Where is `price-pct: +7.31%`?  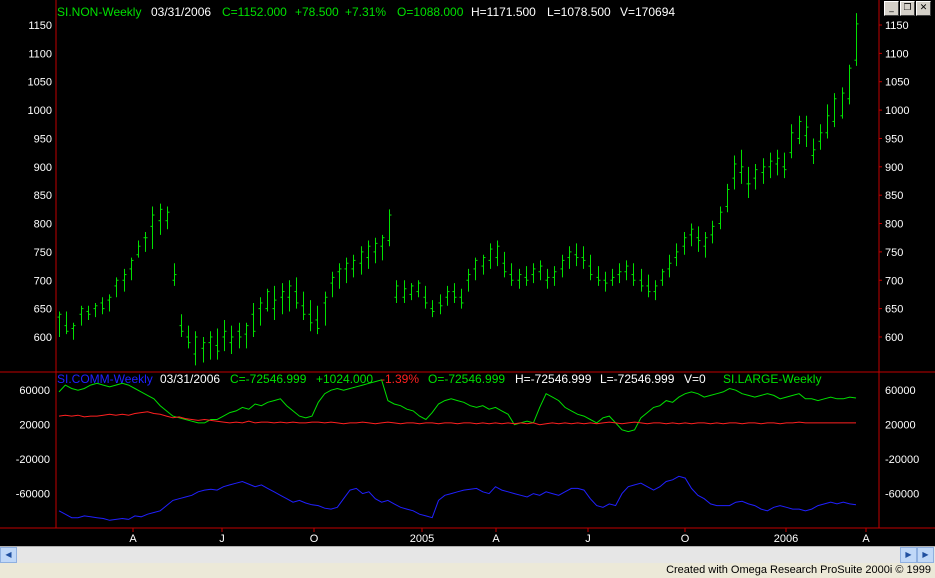 price-pct: +7.31% is located at coordinates (365, 12).